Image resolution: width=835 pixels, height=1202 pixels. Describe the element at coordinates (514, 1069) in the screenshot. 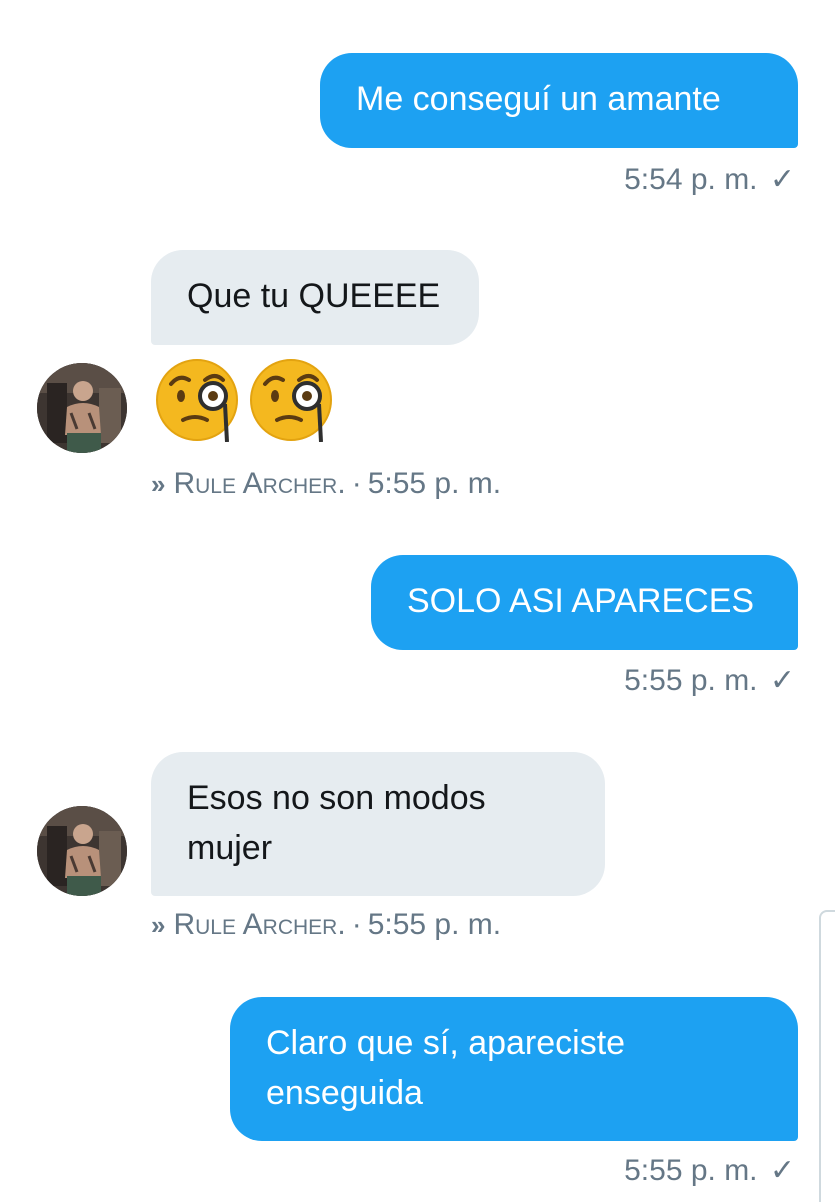

I see `outgoing-message-bubble: Claro que sí, apareciste enseguida` at that location.